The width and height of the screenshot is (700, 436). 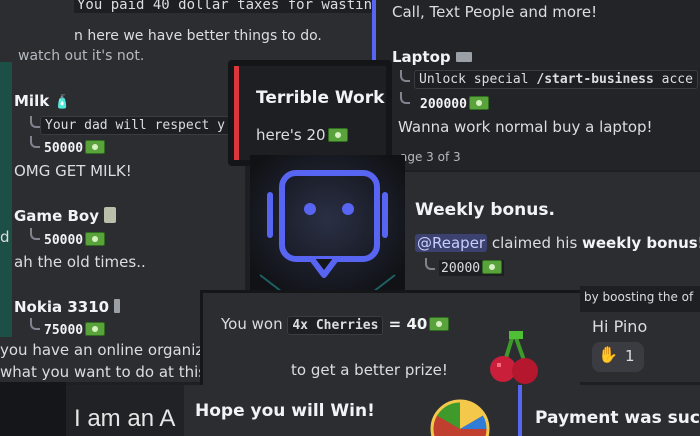 What do you see at coordinates (62, 102) in the screenshot?
I see `milk-icon: 🧴` at bounding box center [62, 102].